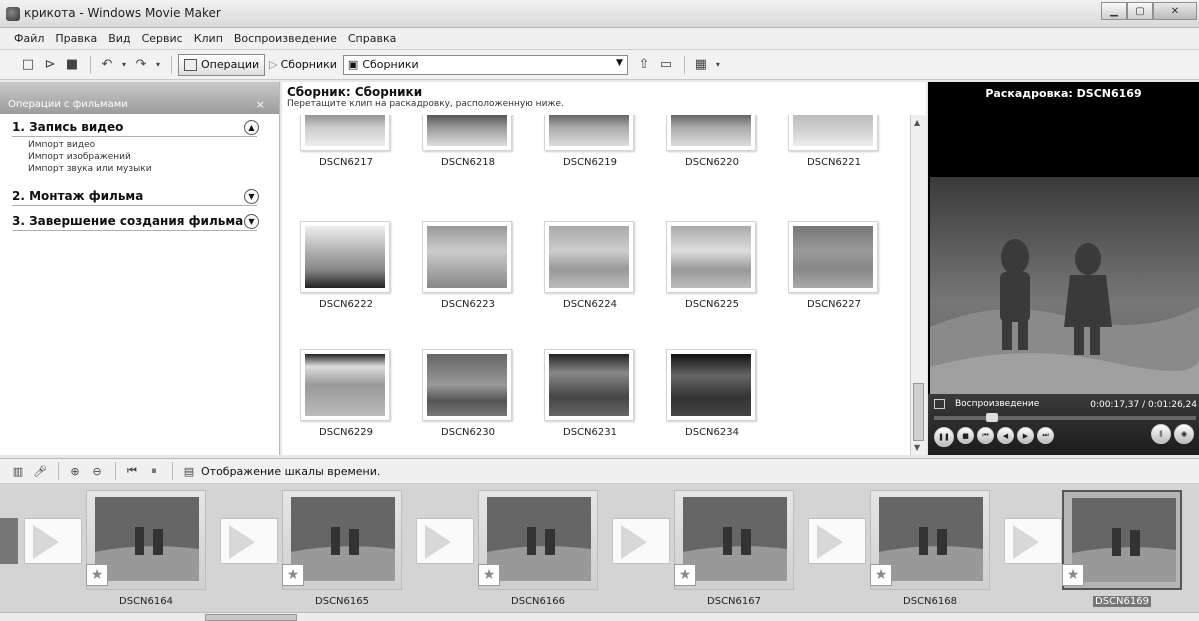  I want to click on snapshot-button: ◉, so click(1184, 434).